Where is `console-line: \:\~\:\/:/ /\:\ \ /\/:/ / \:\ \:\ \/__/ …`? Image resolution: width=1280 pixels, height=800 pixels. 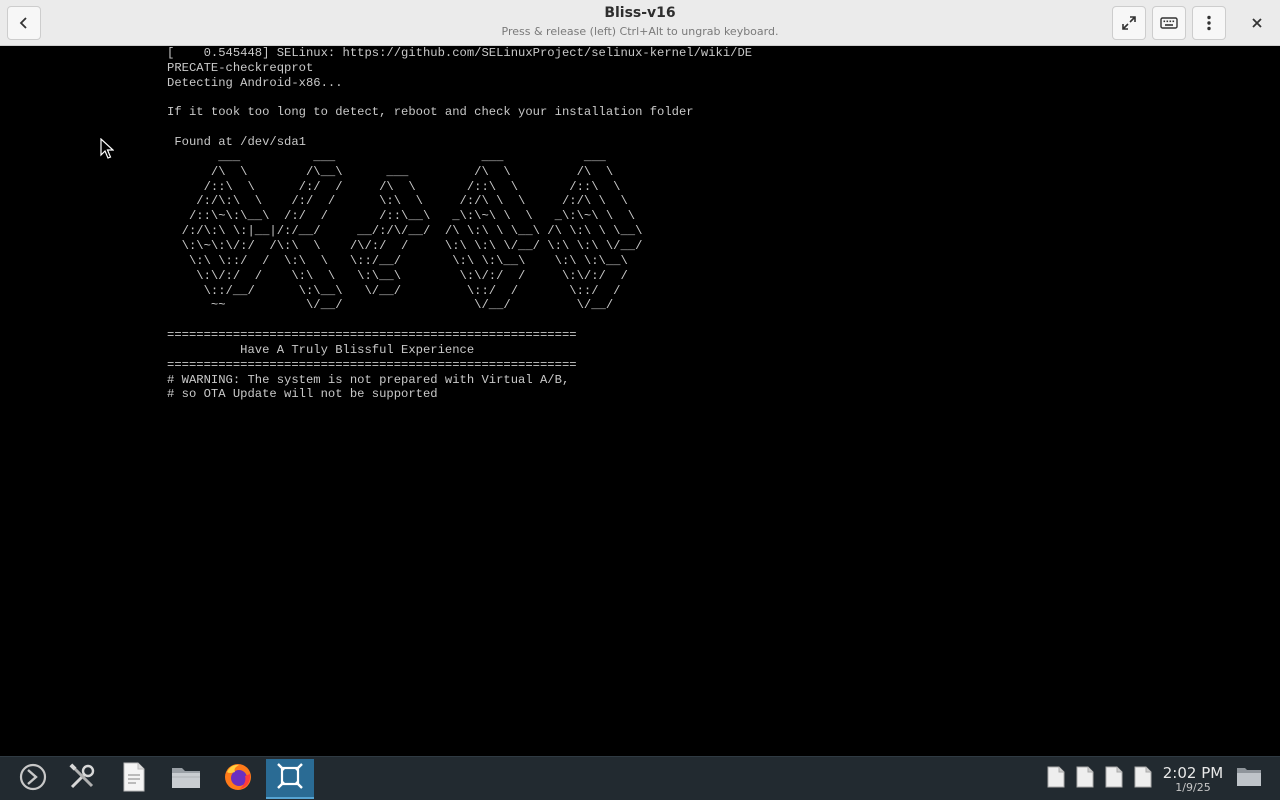 console-line: \:\~\:\/:/ /\:\ \ /\/:/ / \:\ \:\ \/__/ … is located at coordinates (405, 245).